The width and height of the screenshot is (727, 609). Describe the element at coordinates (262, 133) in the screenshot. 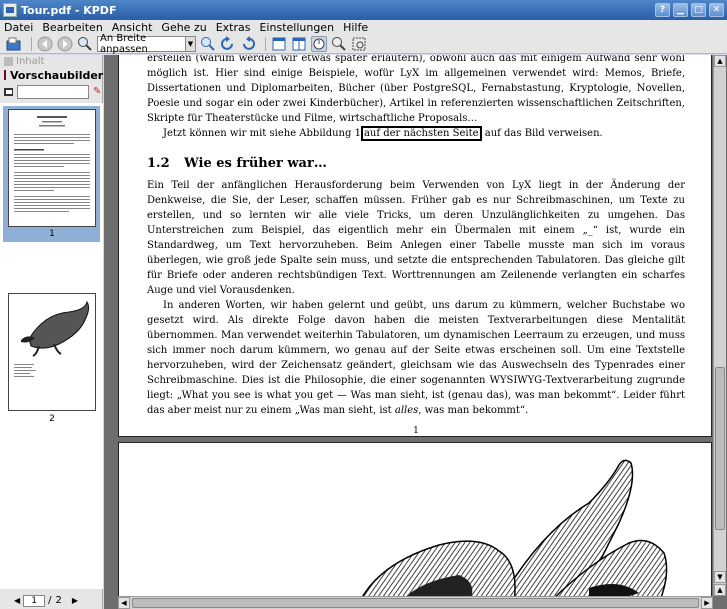

I see `paragraph-2-start: Jetzt können wir mit siehe Abbildung 1` at that location.